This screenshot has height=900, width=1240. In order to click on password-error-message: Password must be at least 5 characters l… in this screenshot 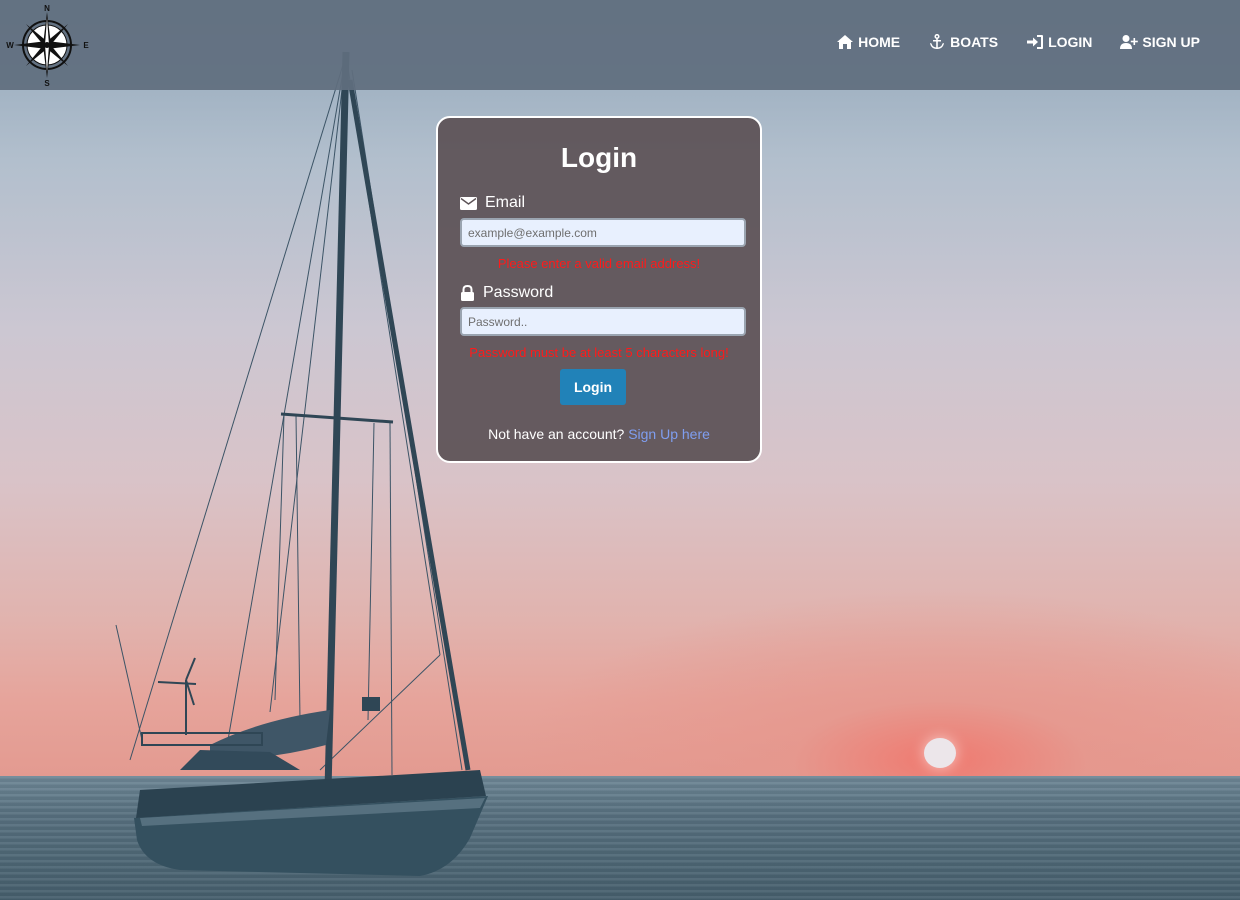, I will do `click(599, 352)`.